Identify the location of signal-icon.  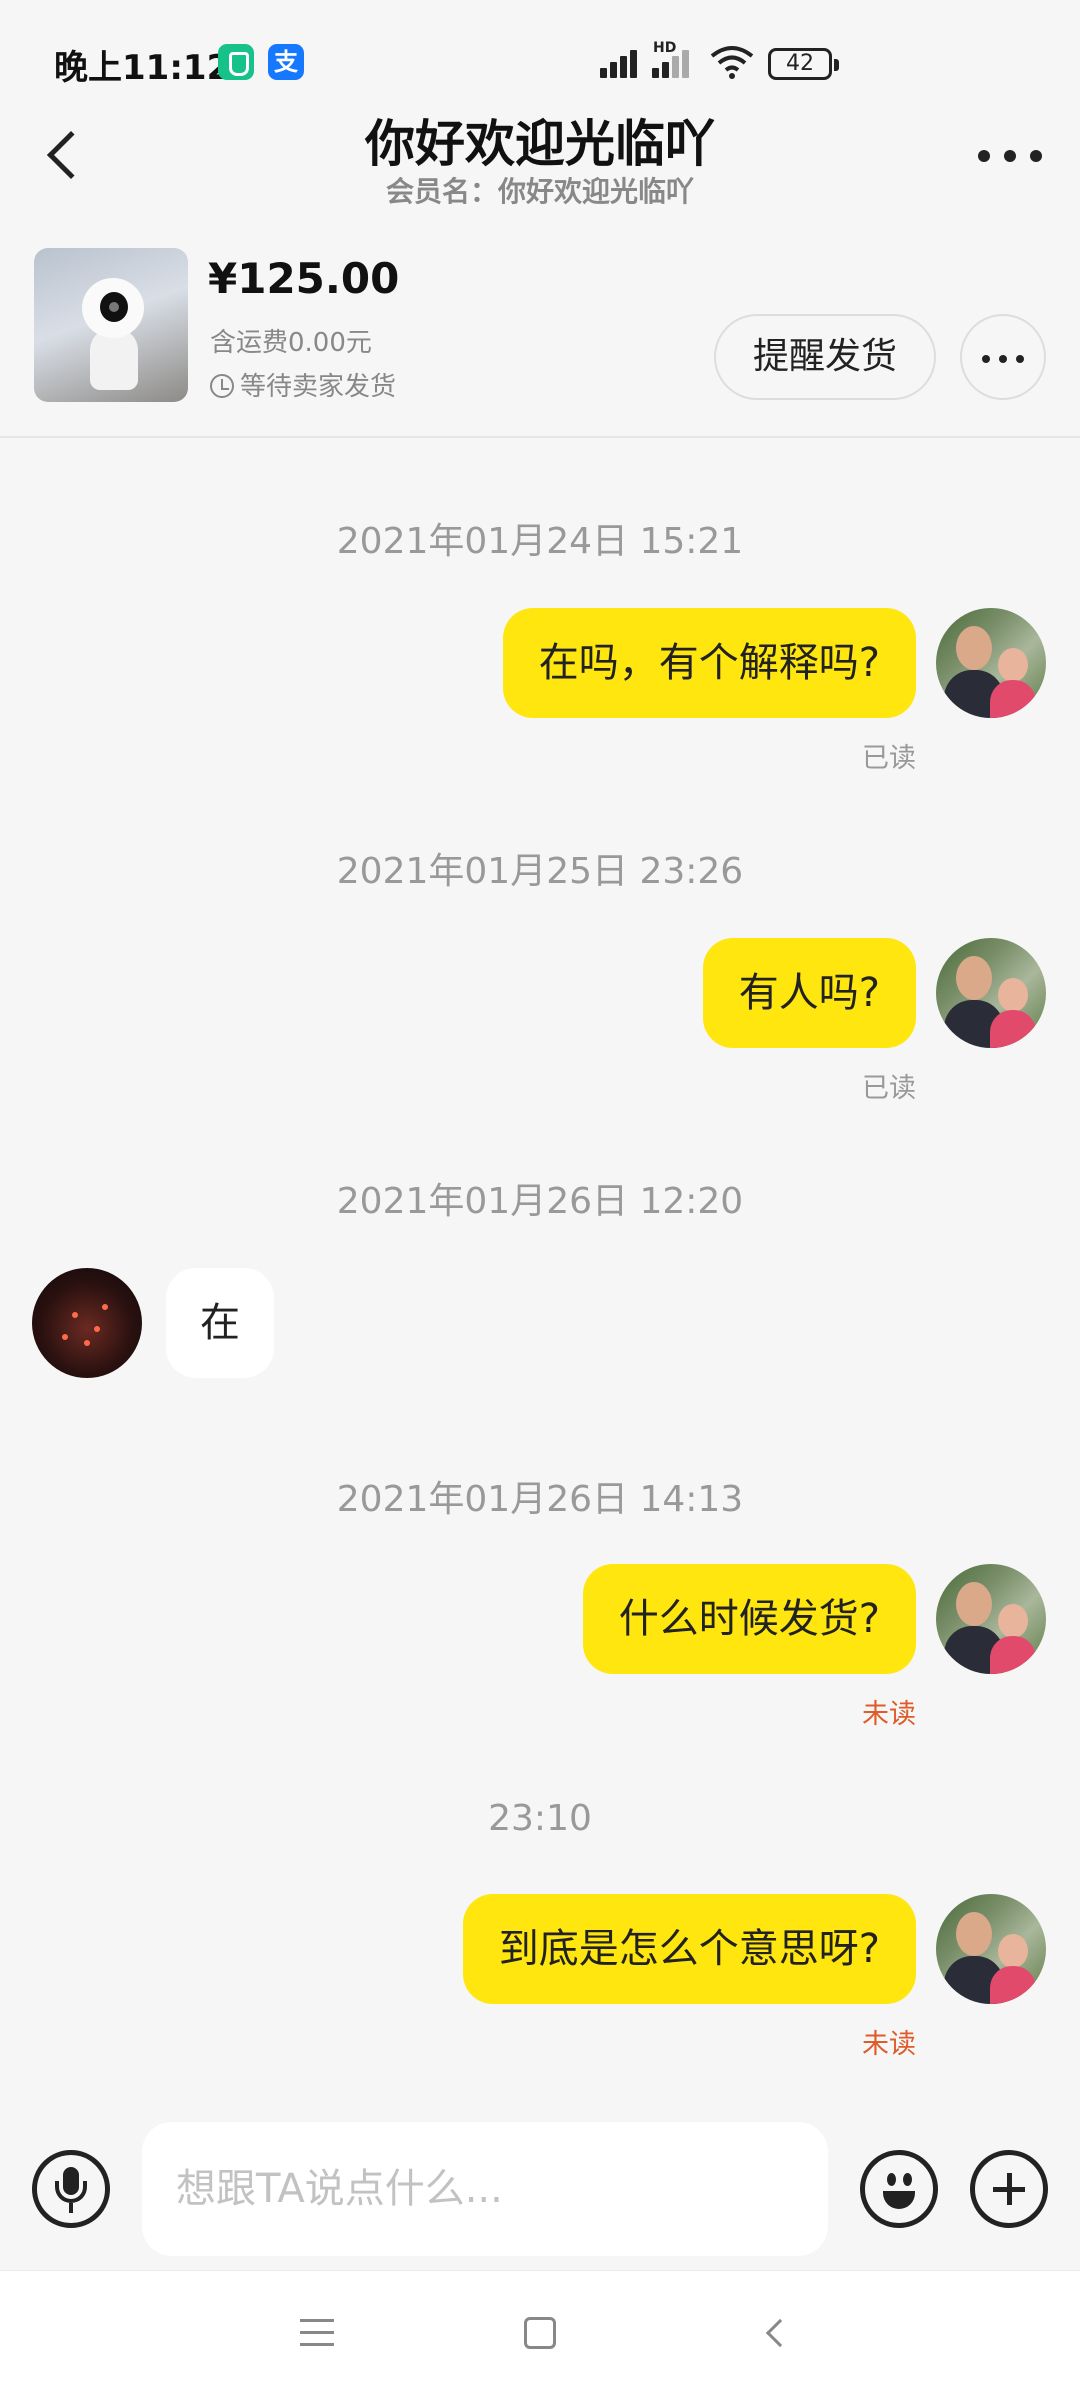
(622, 61).